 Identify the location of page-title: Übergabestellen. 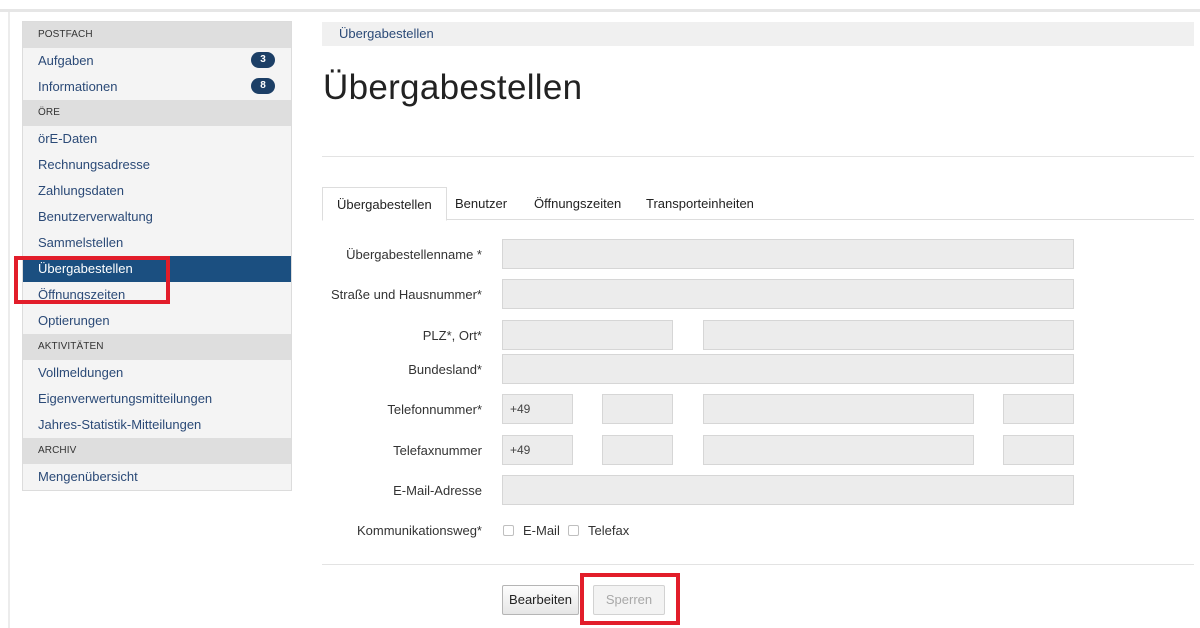
(453, 87).